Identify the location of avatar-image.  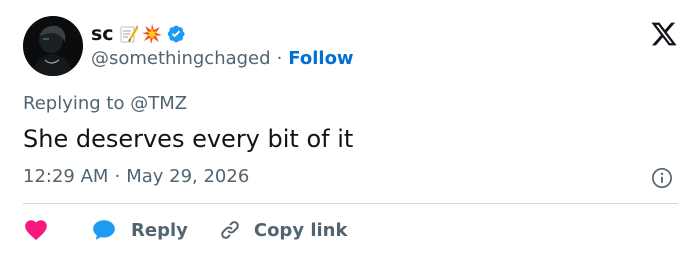
(53, 46).